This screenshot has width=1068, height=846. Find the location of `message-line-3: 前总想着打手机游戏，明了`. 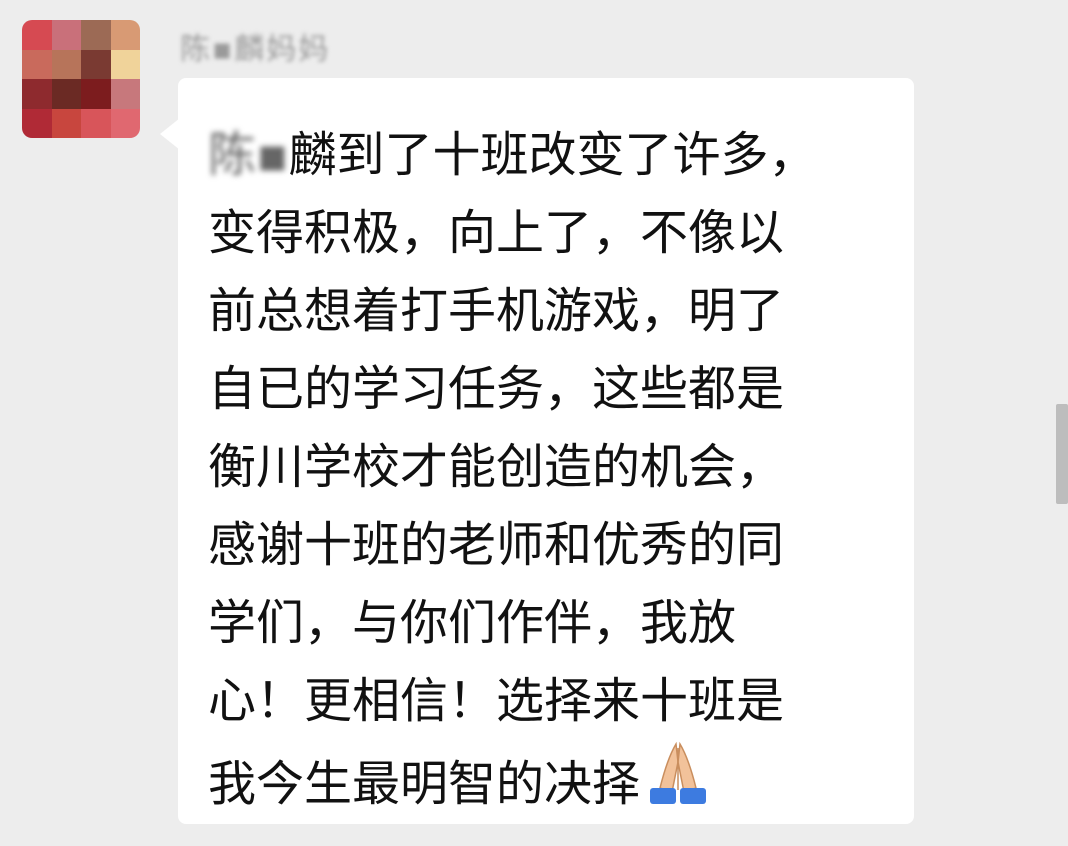

message-line-3: 前总想着打手机游戏，明了 is located at coordinates (496, 311).